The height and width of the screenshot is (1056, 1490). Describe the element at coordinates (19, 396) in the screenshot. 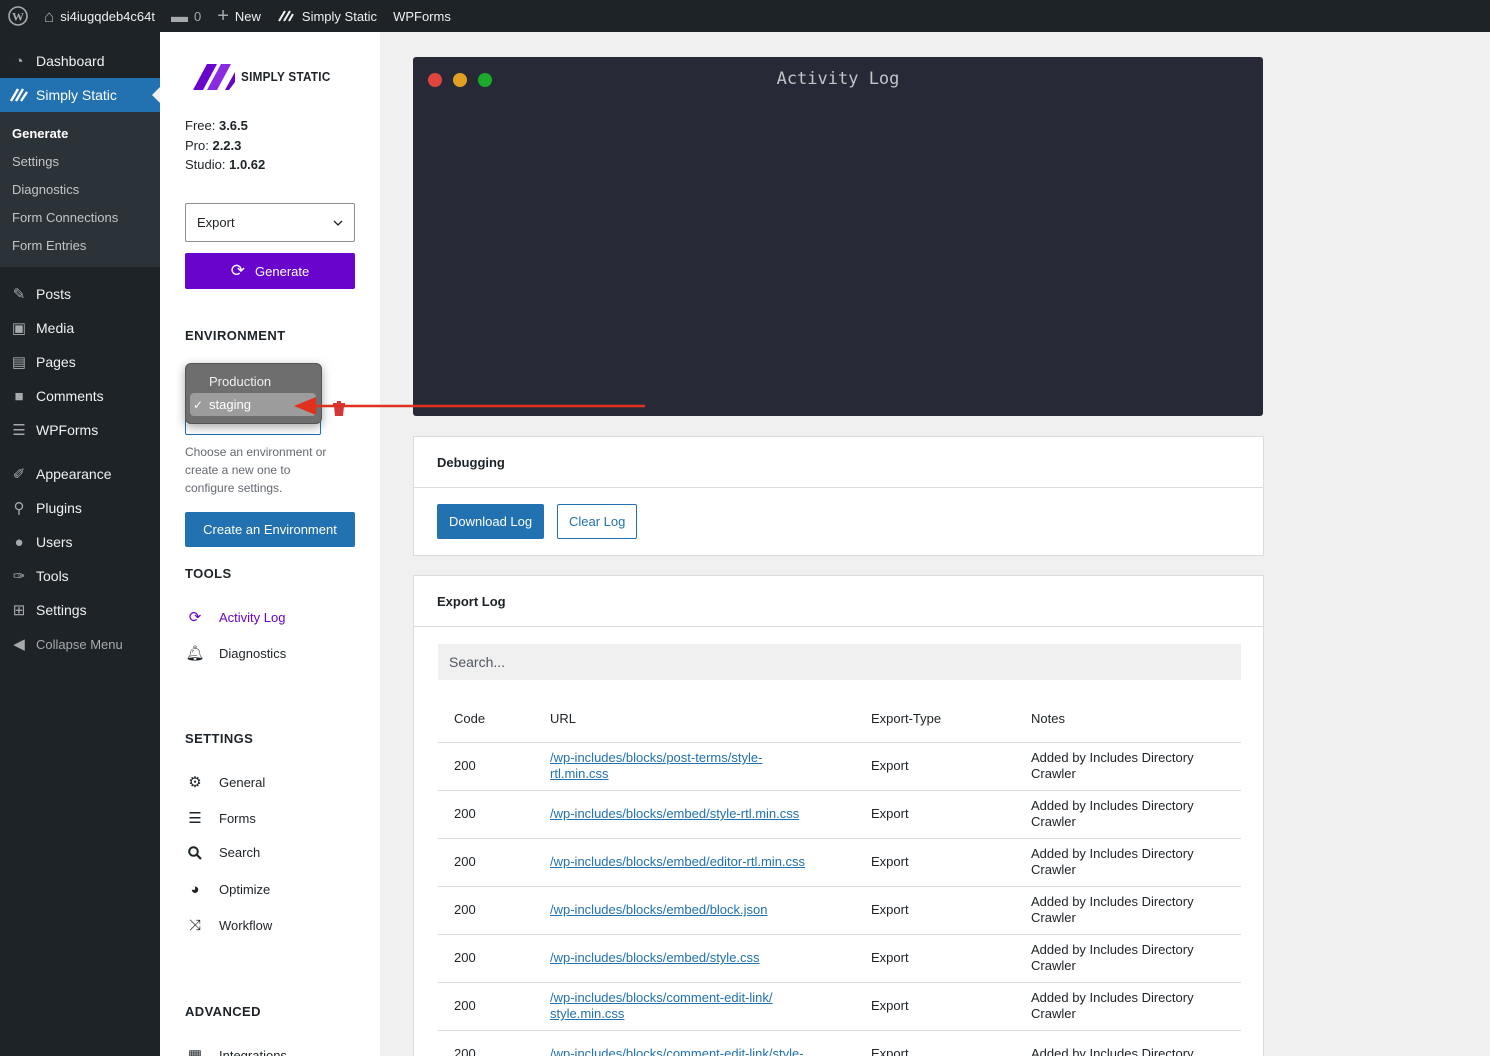

I see `comments-icon: ■` at that location.